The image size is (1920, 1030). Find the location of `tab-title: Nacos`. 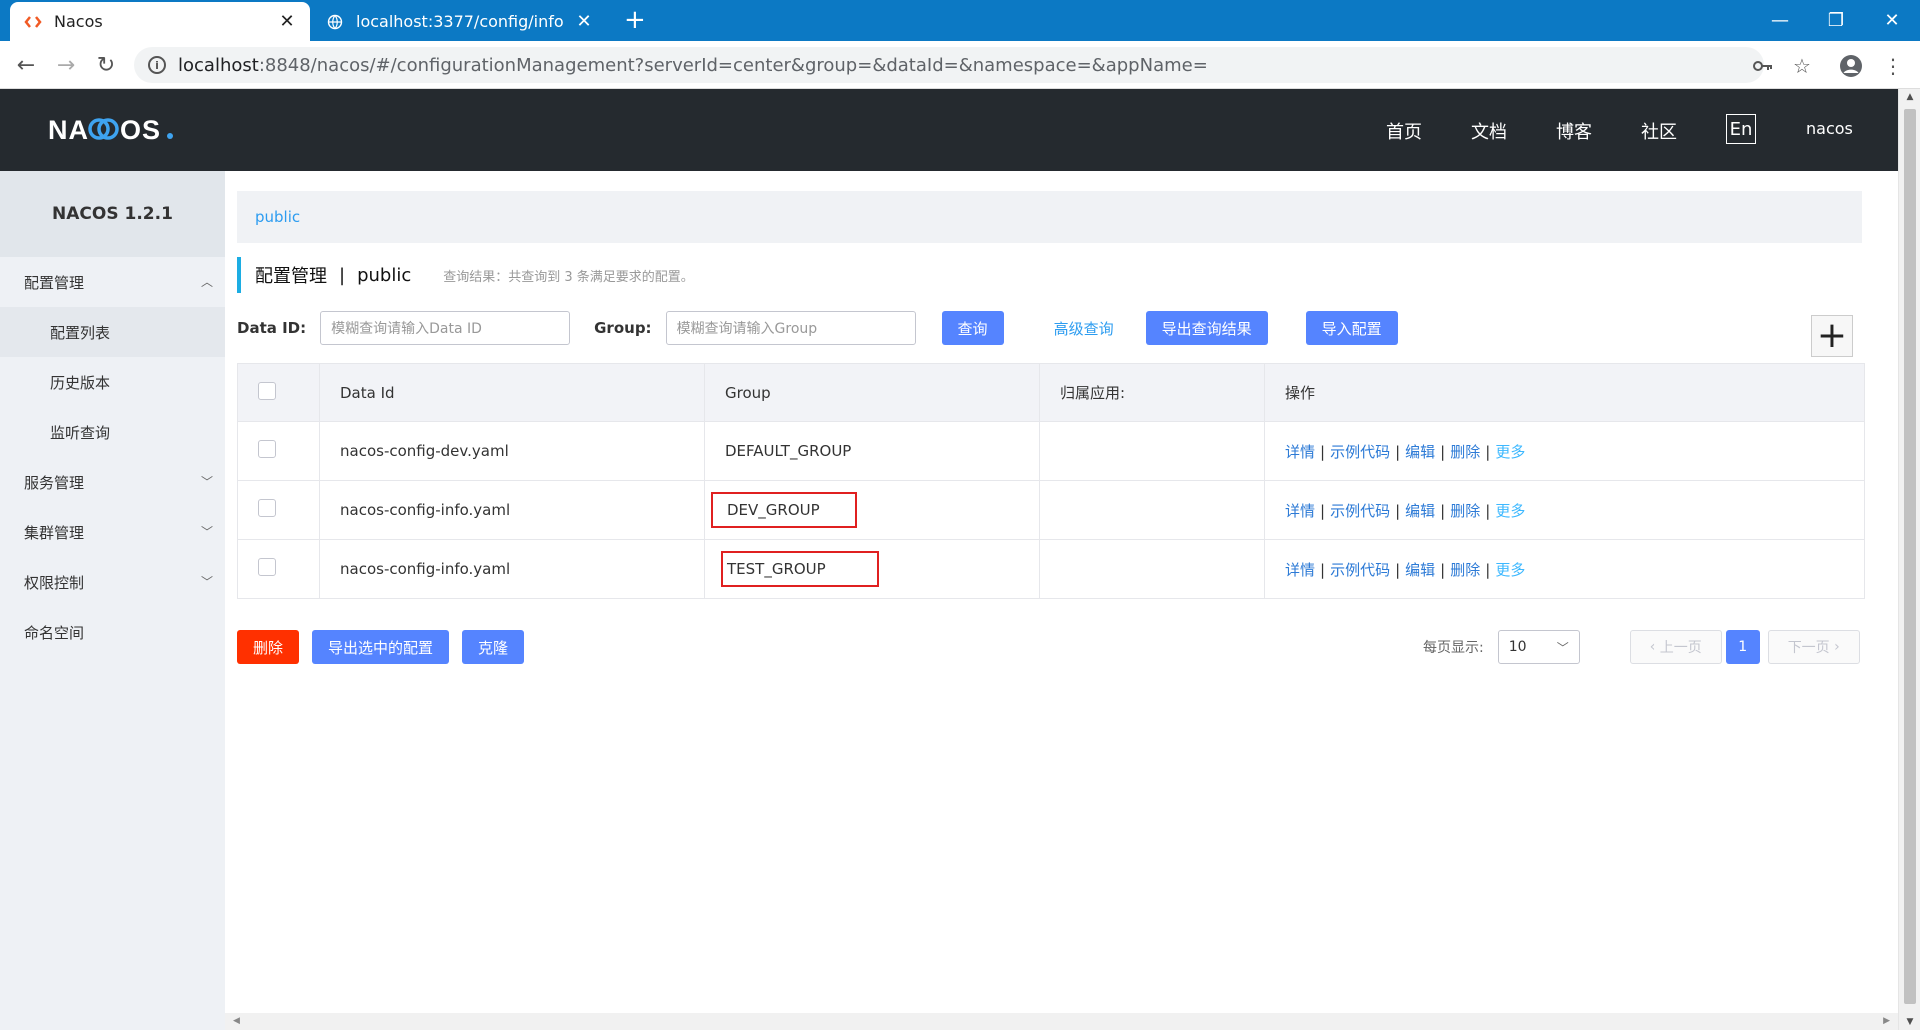

tab-title: Nacos is located at coordinates (78, 21).